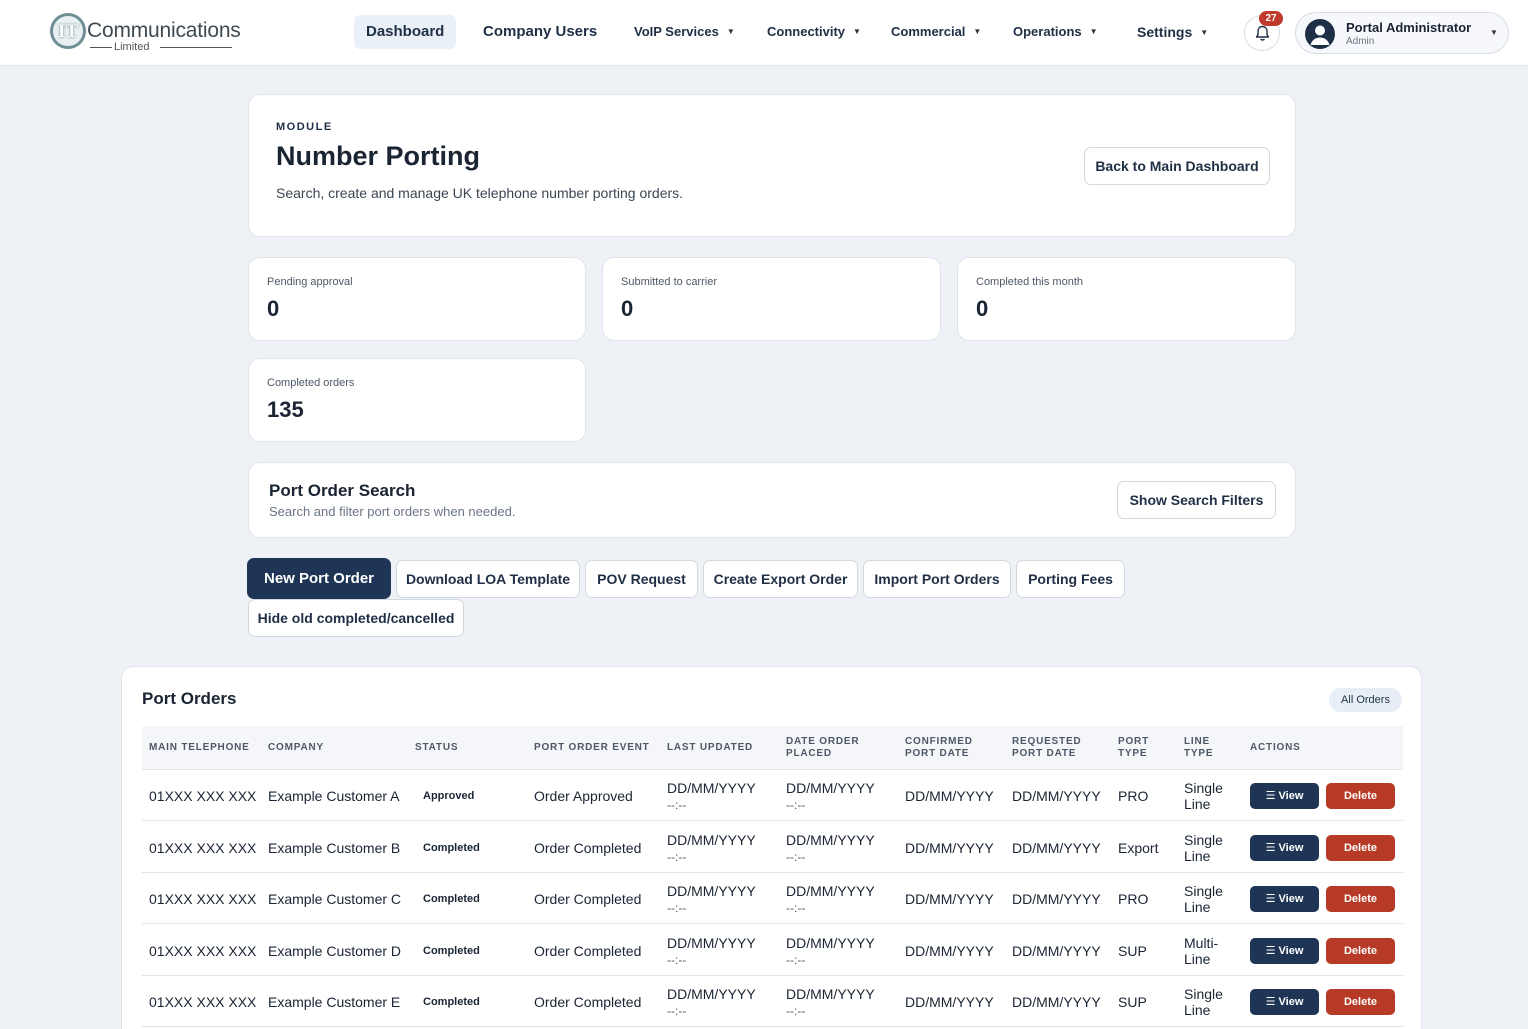 The image size is (1528, 1029). I want to click on cell-last-updated: DD/MM/YYYY --:--, so click(711, 796).